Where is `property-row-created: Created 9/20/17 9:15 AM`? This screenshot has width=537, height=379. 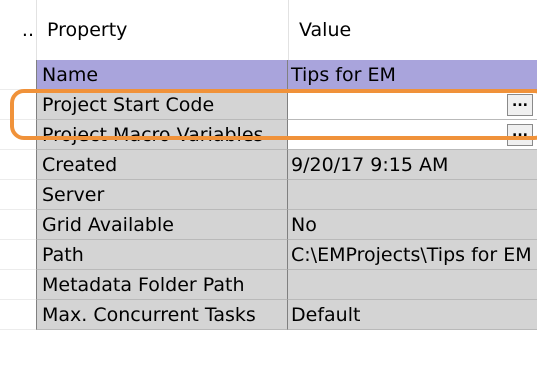 property-row-created: Created 9/20/17 9:15 AM is located at coordinates (268, 165).